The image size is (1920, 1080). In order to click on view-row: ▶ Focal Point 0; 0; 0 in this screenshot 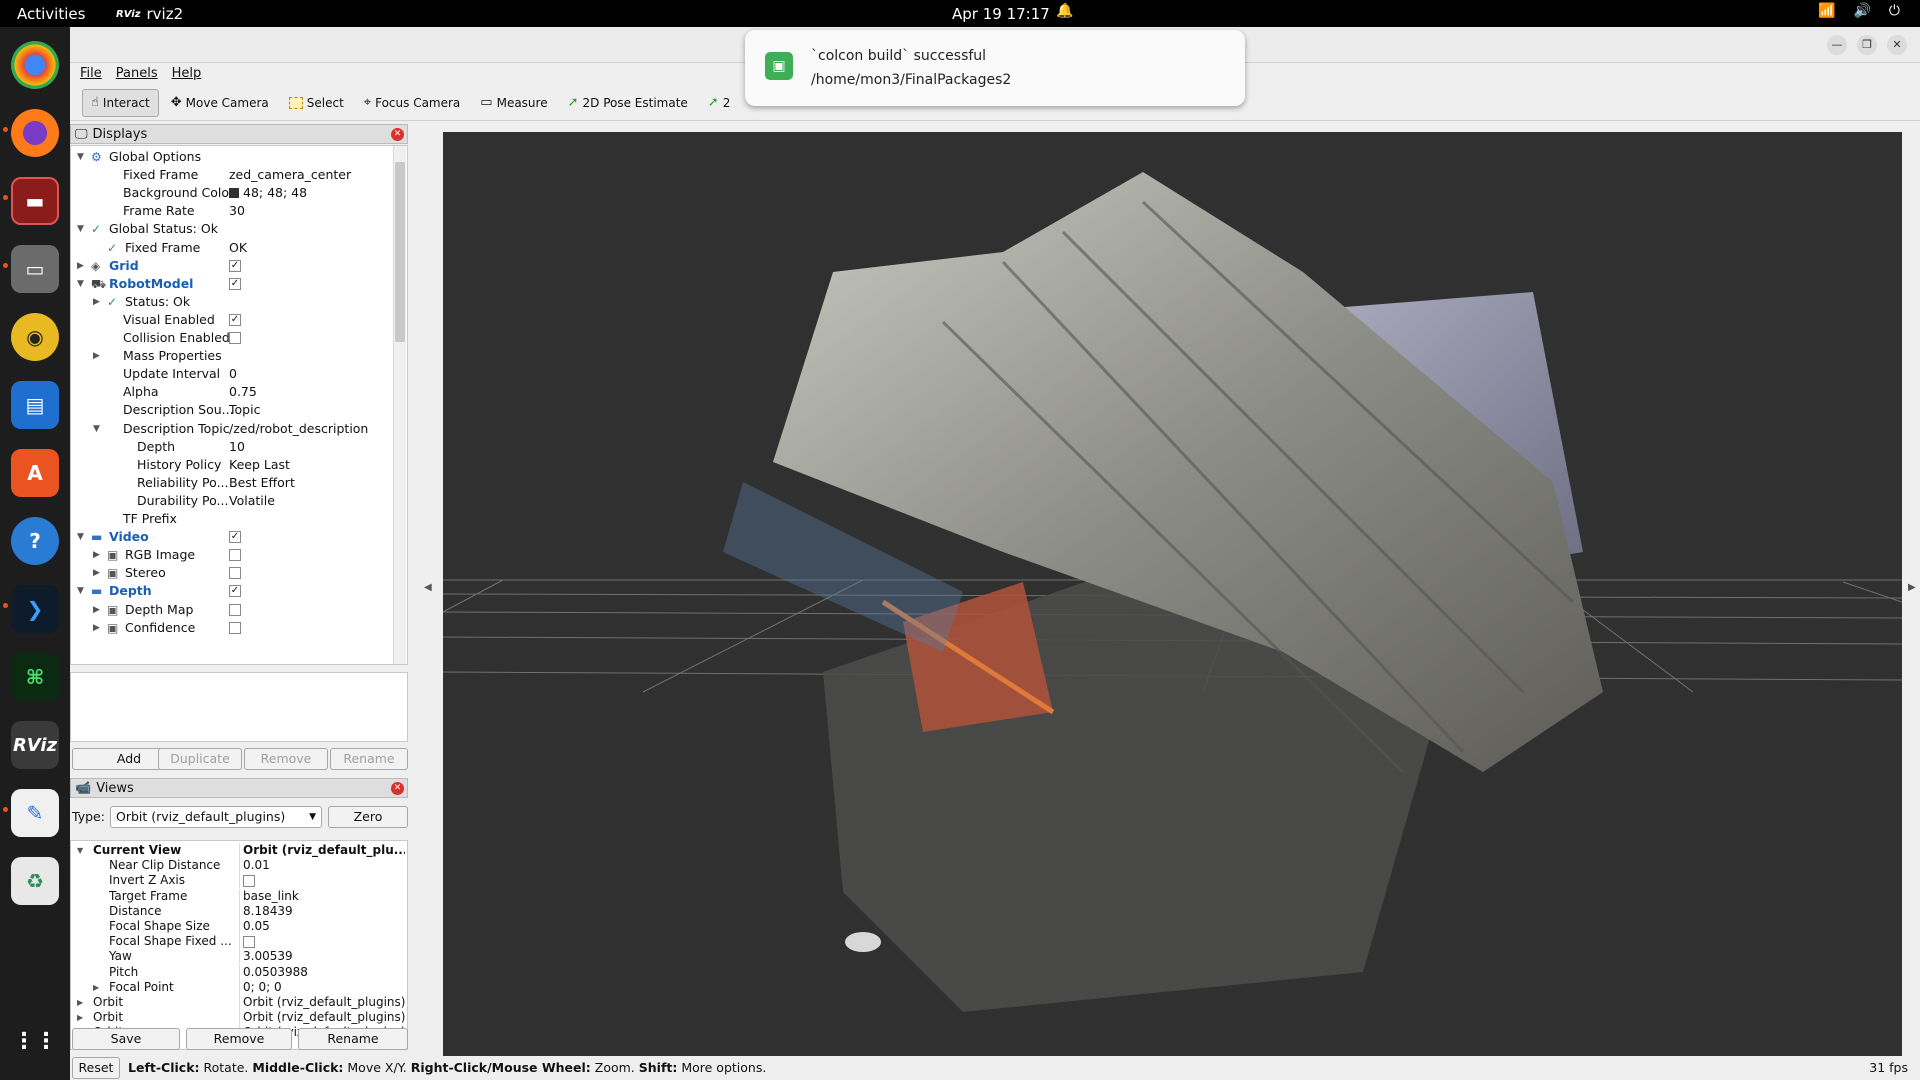, I will do `click(239, 987)`.